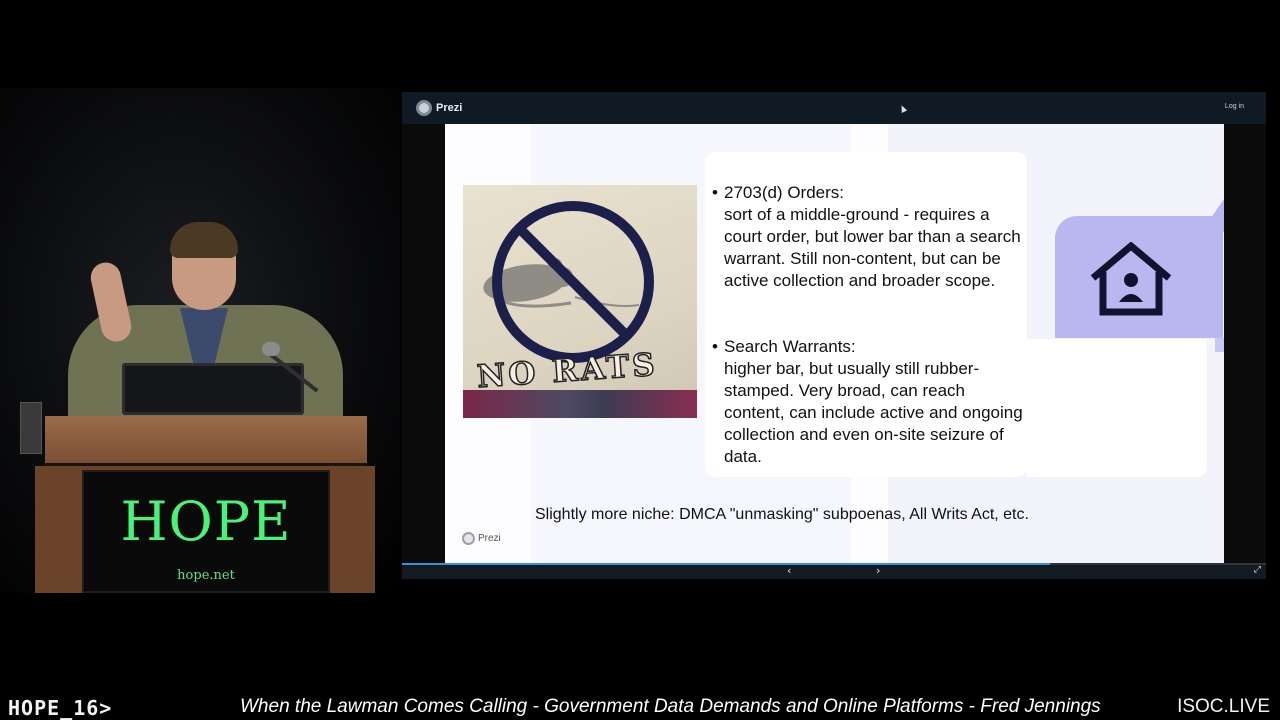  I want to click on podium-laptop, so click(213, 389).